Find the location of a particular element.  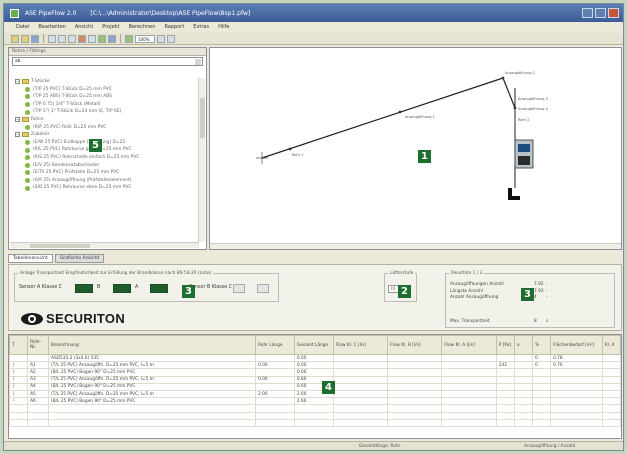

menu-ansicht: Ansicht is located at coordinates (84, 27).